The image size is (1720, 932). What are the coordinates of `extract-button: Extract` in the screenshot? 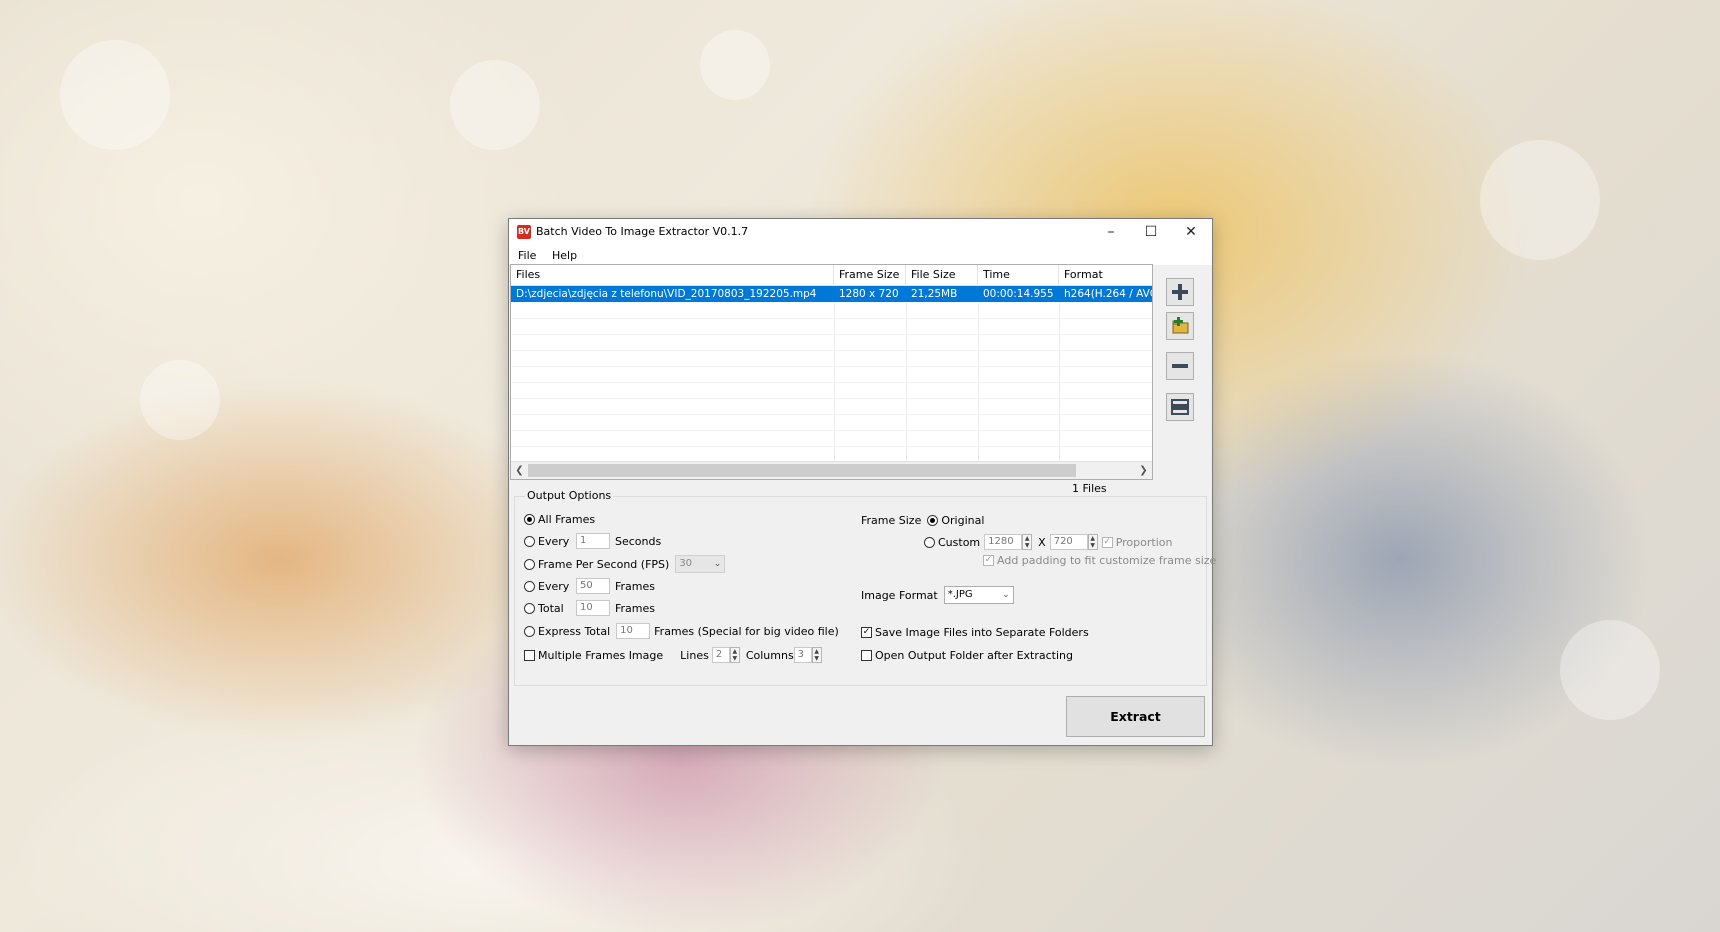 It's located at (1135, 716).